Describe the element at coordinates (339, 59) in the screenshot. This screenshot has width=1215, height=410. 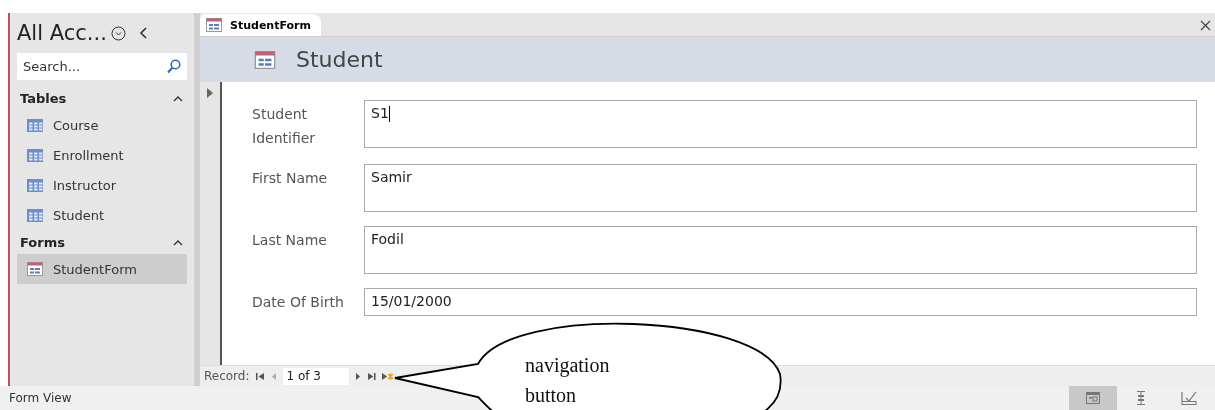
I see `form-title: Student` at that location.